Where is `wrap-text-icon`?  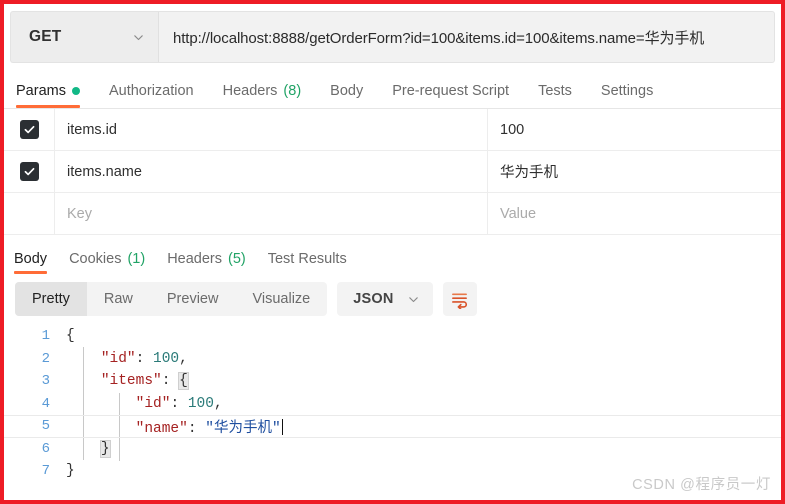
wrap-text-icon is located at coordinates (459, 299).